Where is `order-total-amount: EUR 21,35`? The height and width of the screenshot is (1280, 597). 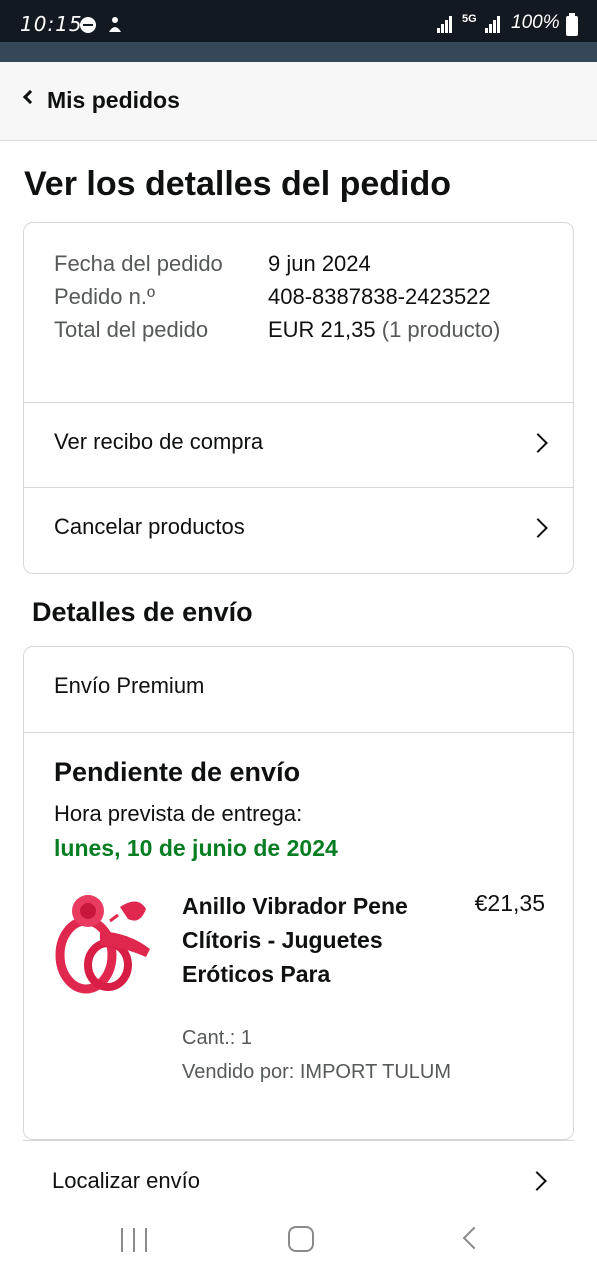 order-total-amount: EUR 21,35 is located at coordinates (322, 329).